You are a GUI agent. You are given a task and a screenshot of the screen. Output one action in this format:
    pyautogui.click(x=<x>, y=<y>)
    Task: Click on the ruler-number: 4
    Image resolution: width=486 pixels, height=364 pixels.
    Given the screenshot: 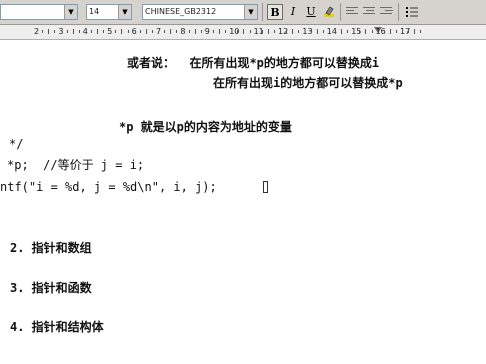 What is the action you would take?
    pyautogui.click(x=85, y=31)
    